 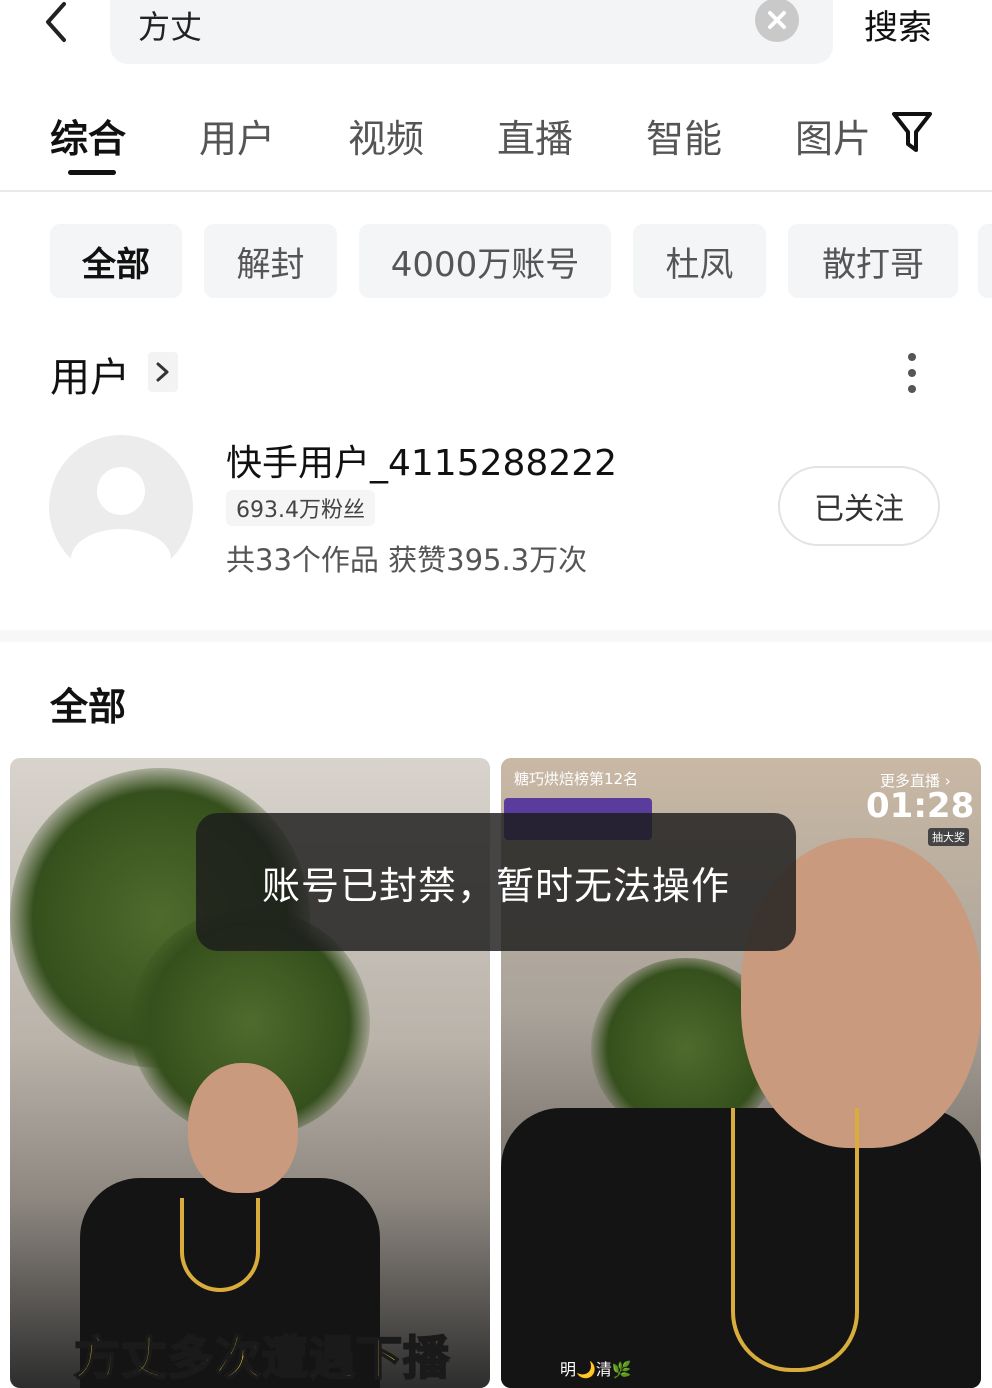 I want to click on toast: 账号已封禁，暂时无法操作, so click(x=496, y=882).